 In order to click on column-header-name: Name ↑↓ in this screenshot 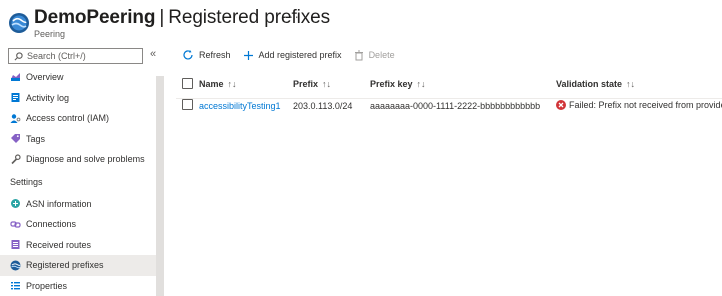, I will do `click(218, 84)`.